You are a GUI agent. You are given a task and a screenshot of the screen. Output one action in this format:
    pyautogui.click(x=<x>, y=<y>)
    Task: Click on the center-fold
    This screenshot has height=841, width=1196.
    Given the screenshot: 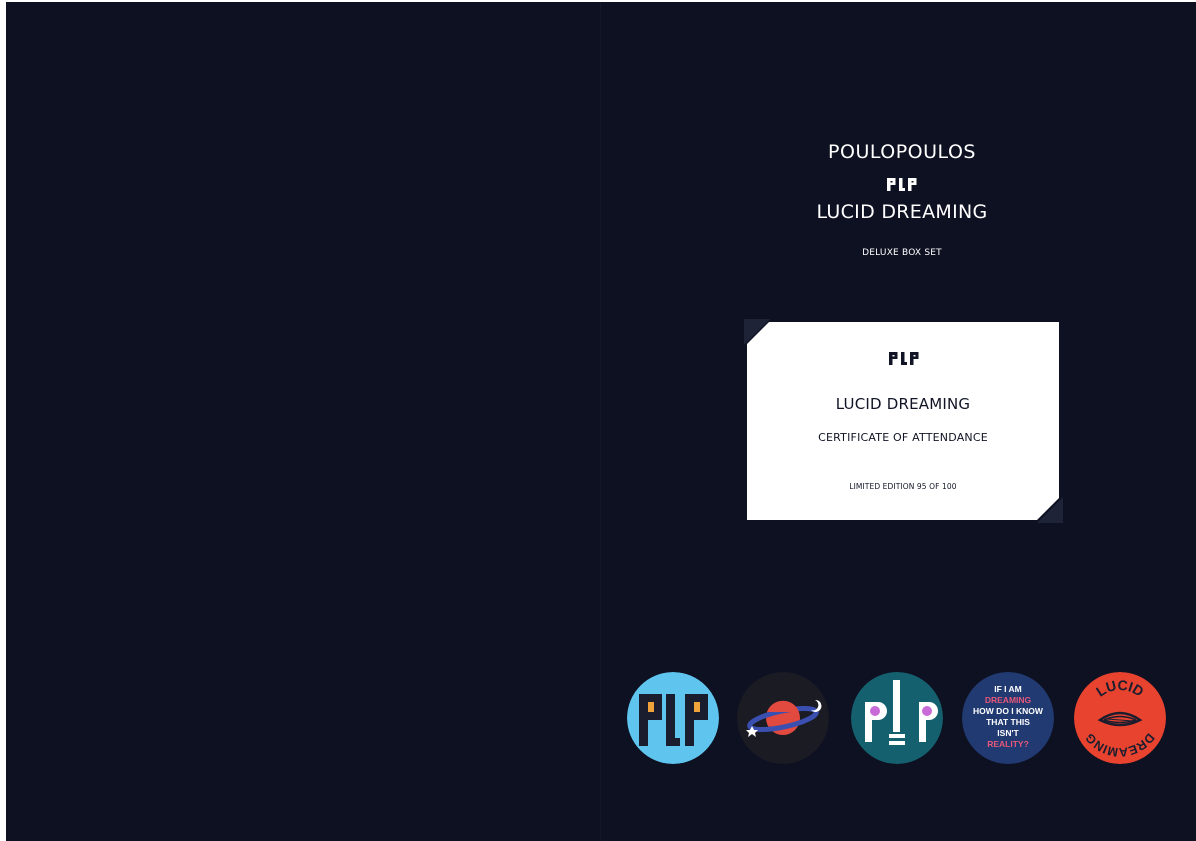 What is the action you would take?
    pyautogui.click(x=600, y=421)
    